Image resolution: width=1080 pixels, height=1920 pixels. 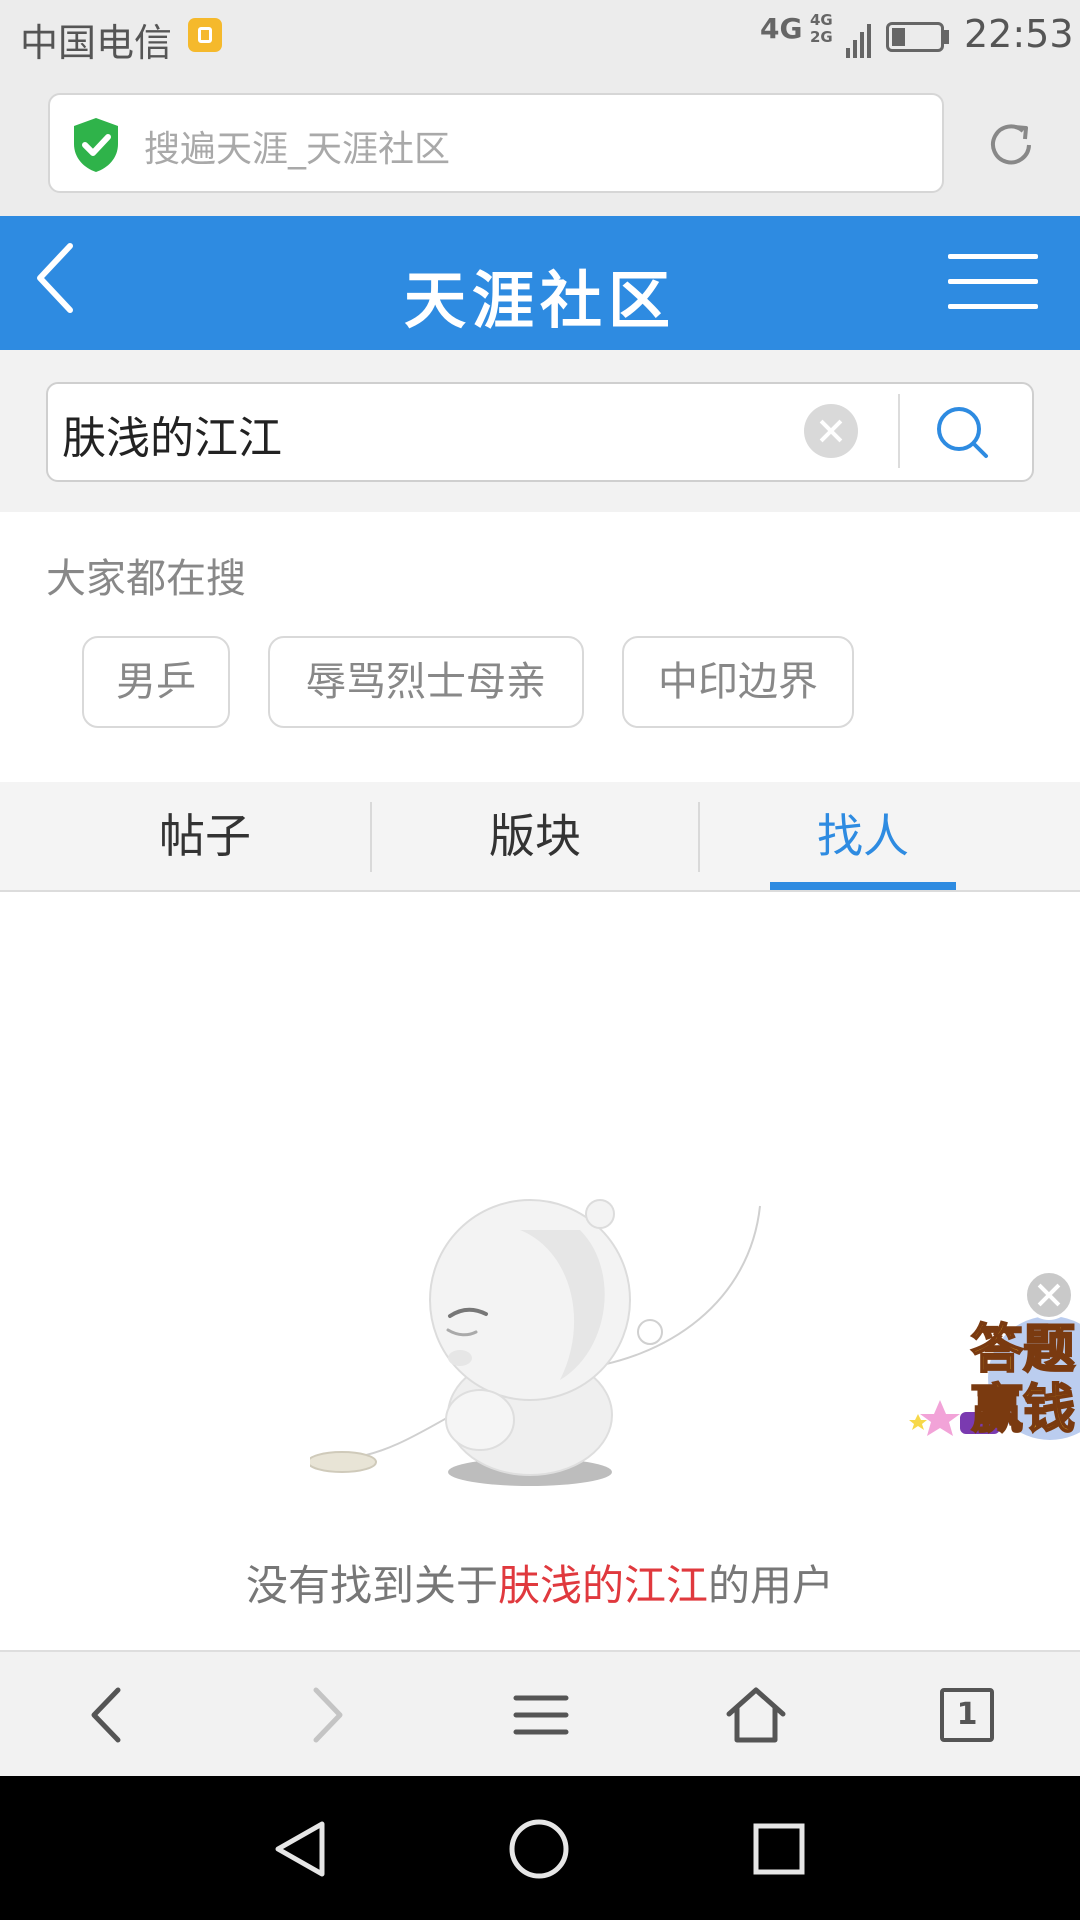 I want to click on tab-posts: 帖子, so click(x=205, y=836).